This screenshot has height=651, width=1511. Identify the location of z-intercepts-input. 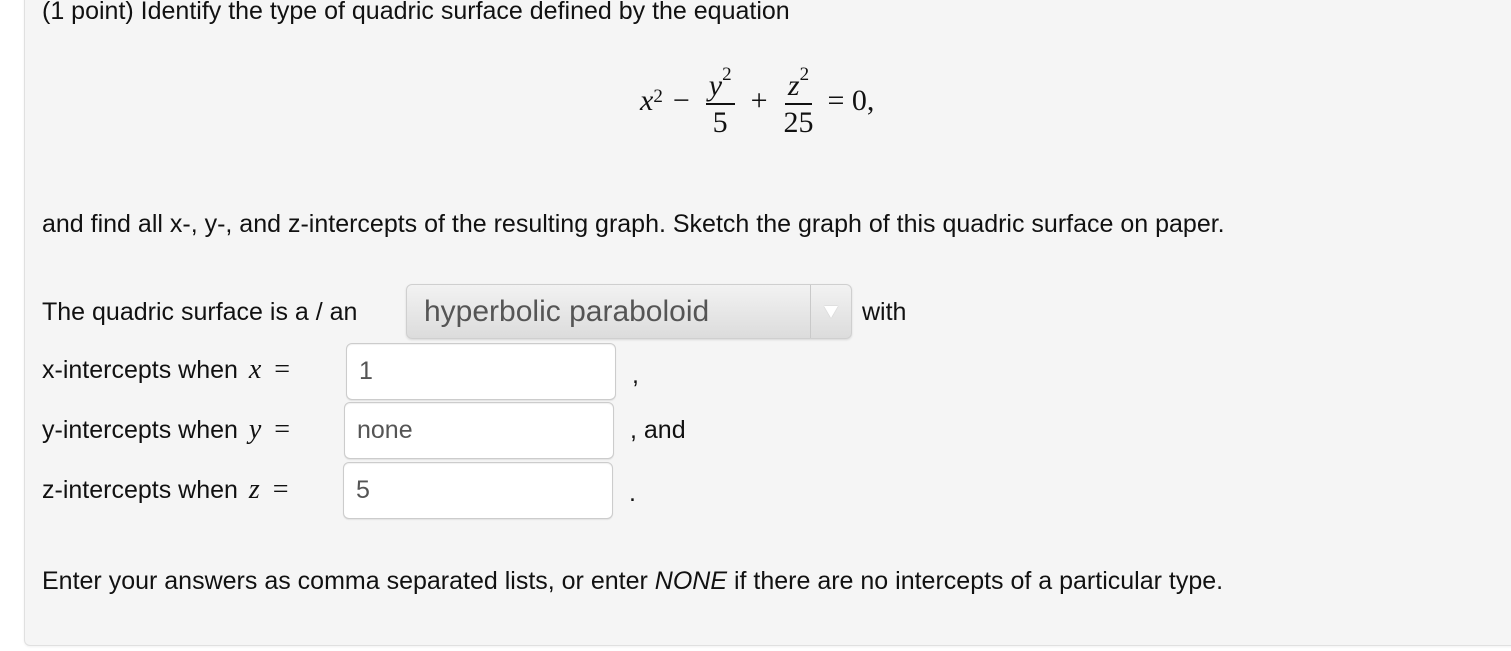
(478, 490).